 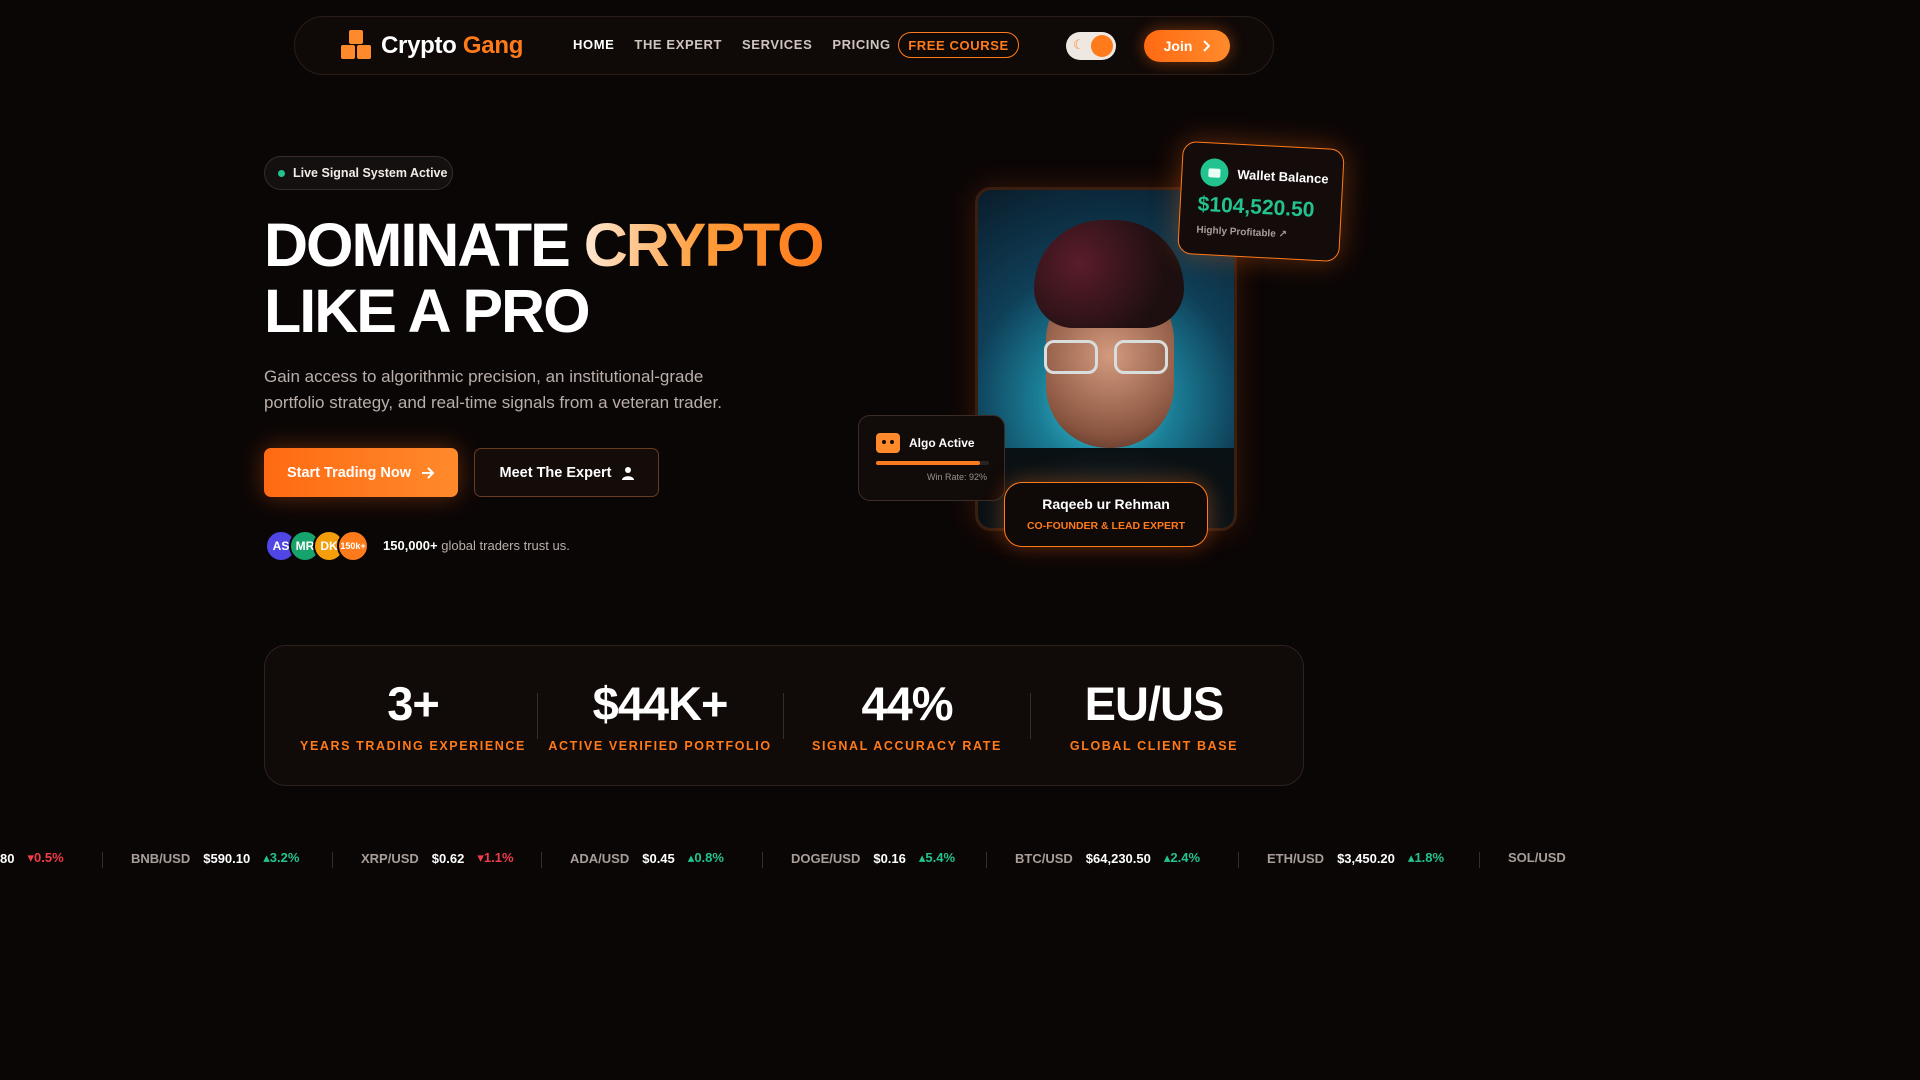 What do you see at coordinates (505, 545) in the screenshot?
I see `trust-label: global traders trust us.` at bounding box center [505, 545].